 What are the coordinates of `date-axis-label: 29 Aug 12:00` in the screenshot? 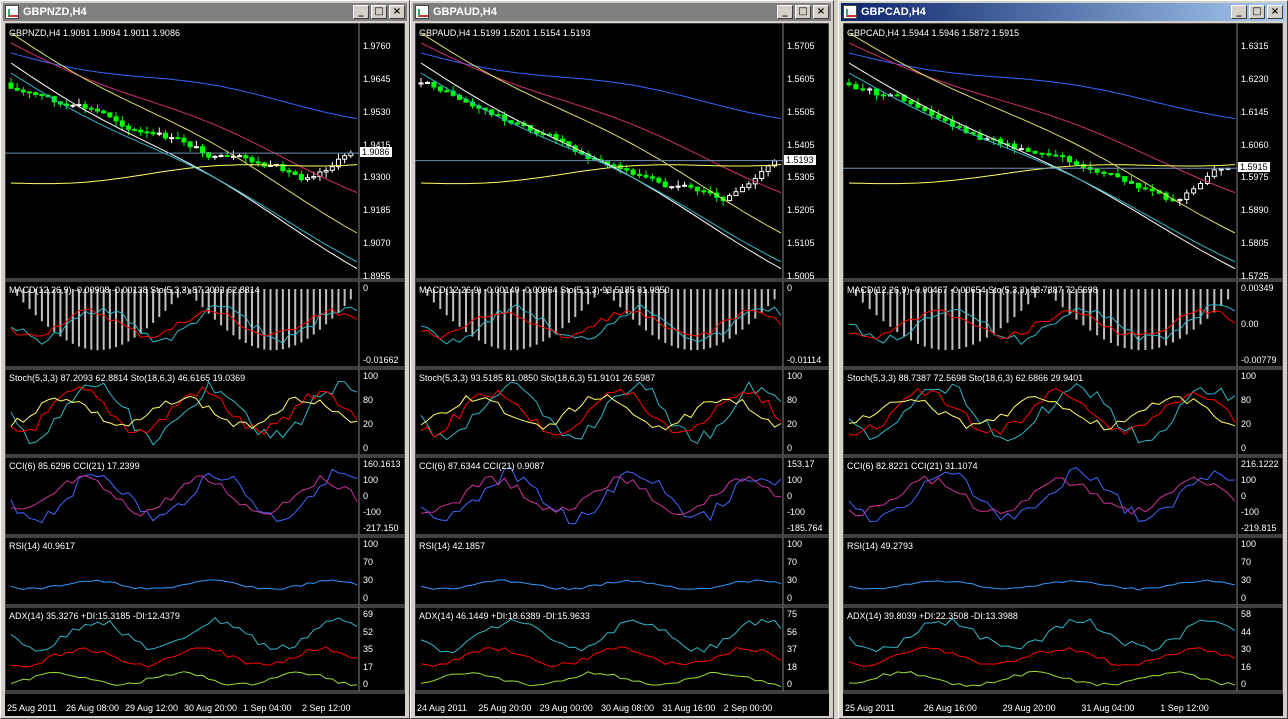 It's located at (152, 708).